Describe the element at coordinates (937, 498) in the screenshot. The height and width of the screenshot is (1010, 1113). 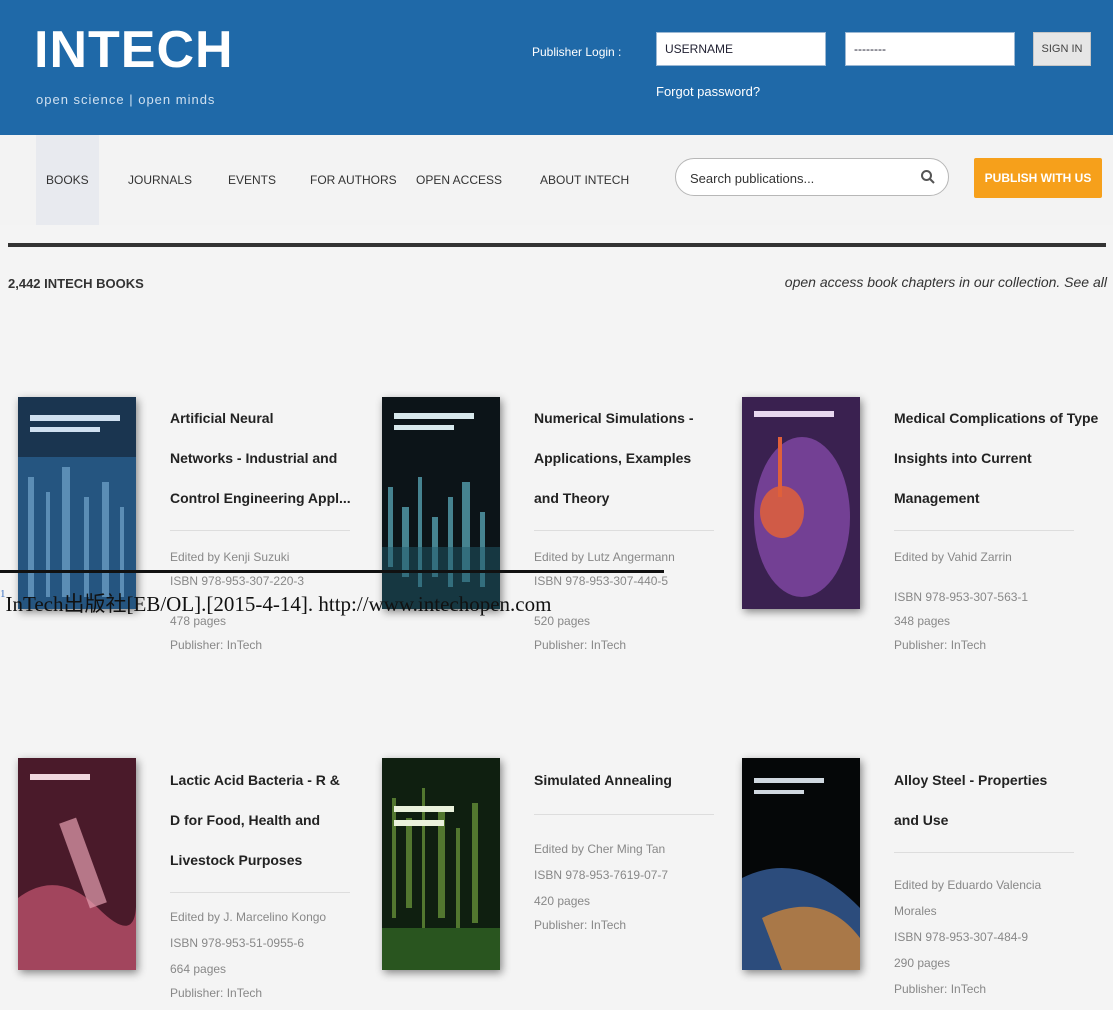
I see `book-title: Management` at that location.